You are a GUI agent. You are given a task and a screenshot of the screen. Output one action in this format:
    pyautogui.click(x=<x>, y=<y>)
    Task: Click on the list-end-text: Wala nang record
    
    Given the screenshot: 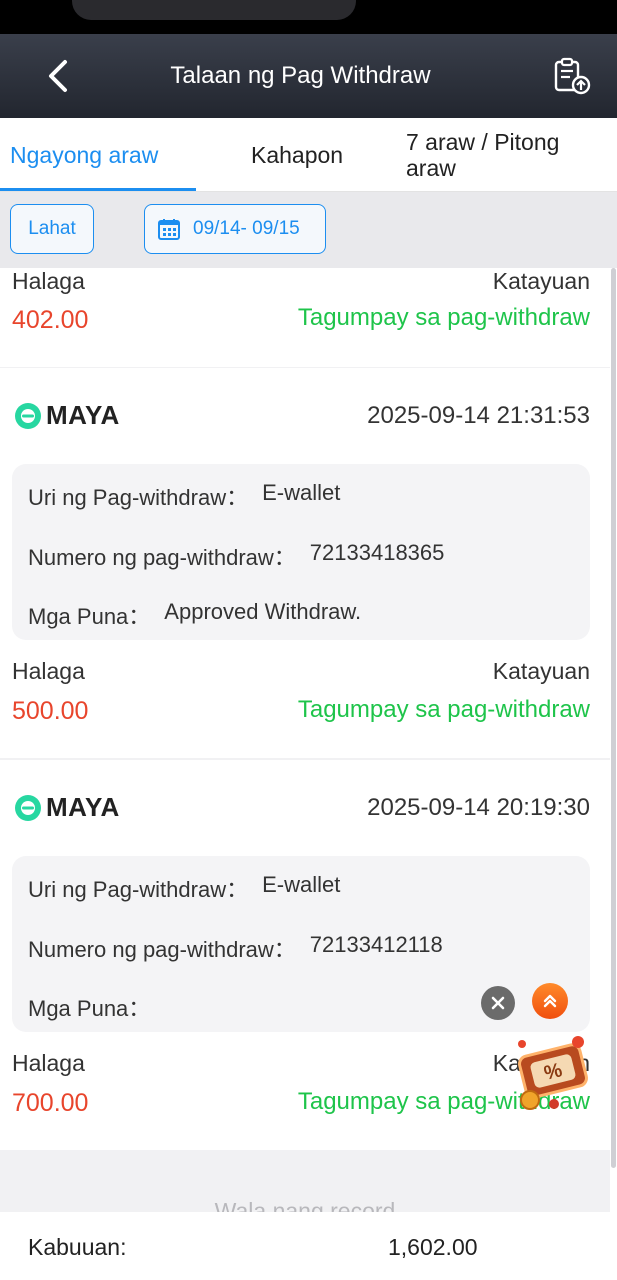 What is the action you would take?
    pyautogui.click(x=305, y=1205)
    